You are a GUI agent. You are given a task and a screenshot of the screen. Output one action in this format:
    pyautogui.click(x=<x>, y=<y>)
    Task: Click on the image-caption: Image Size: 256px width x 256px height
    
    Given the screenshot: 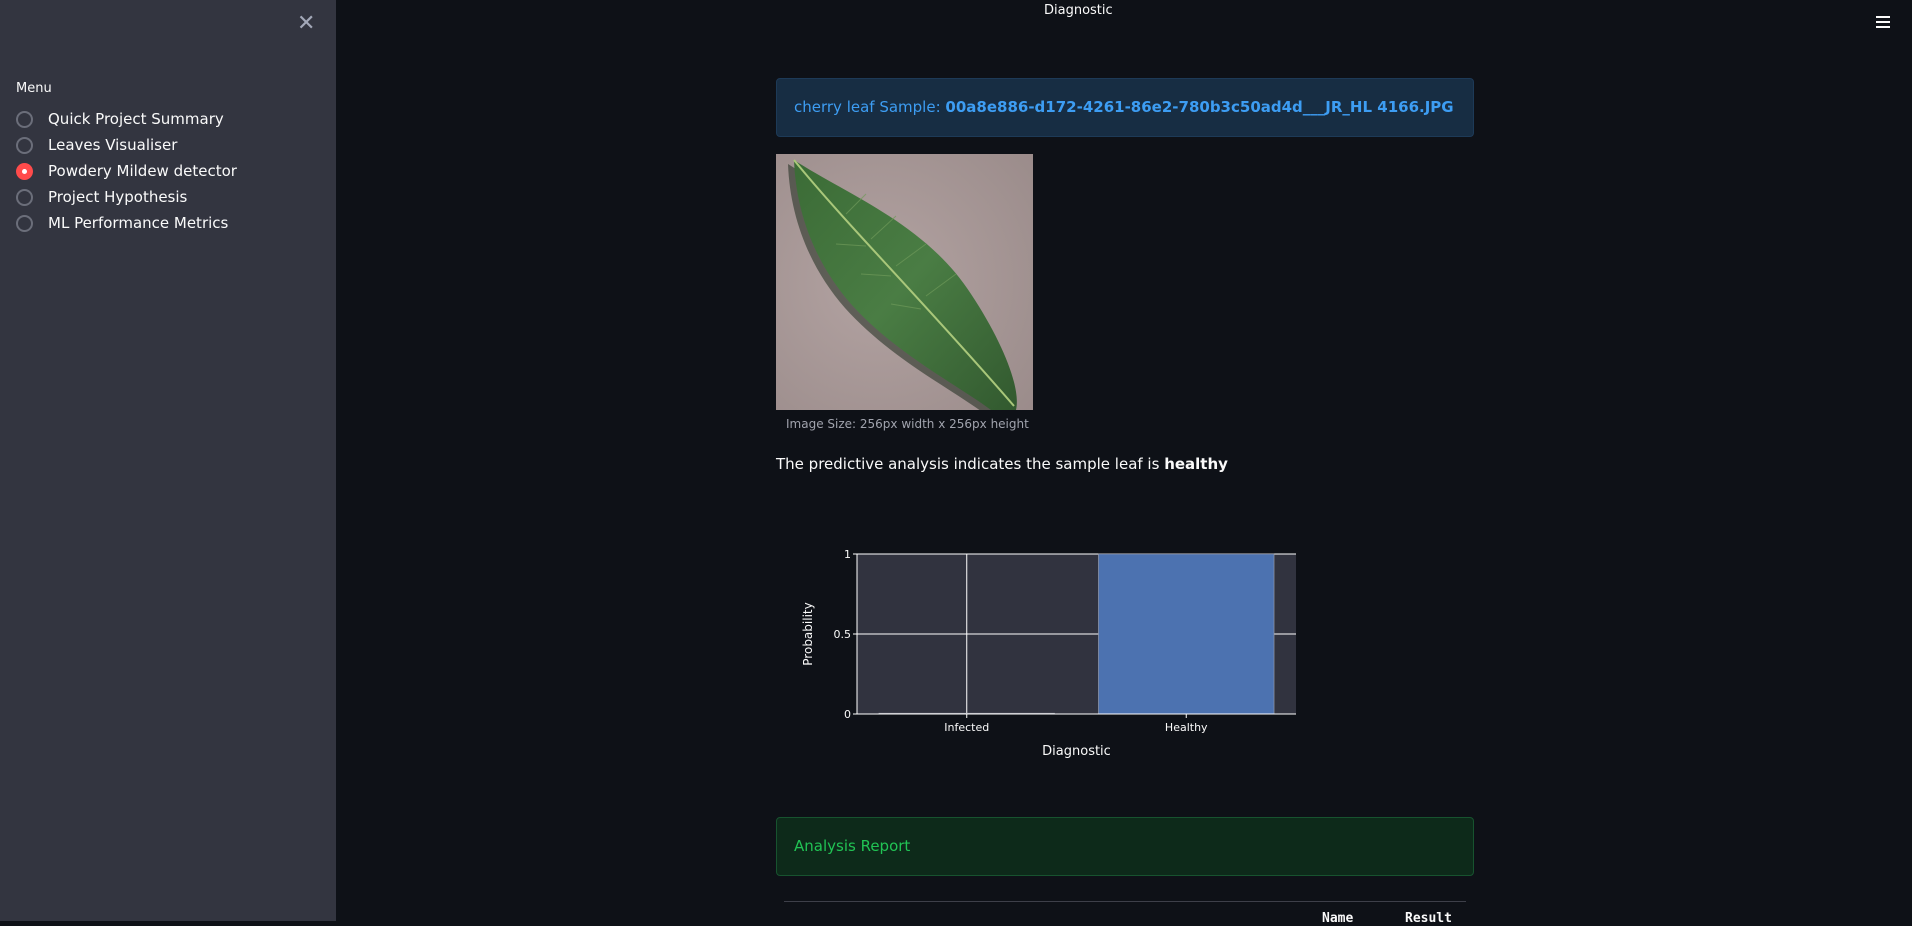 What is the action you would take?
    pyautogui.click(x=907, y=424)
    